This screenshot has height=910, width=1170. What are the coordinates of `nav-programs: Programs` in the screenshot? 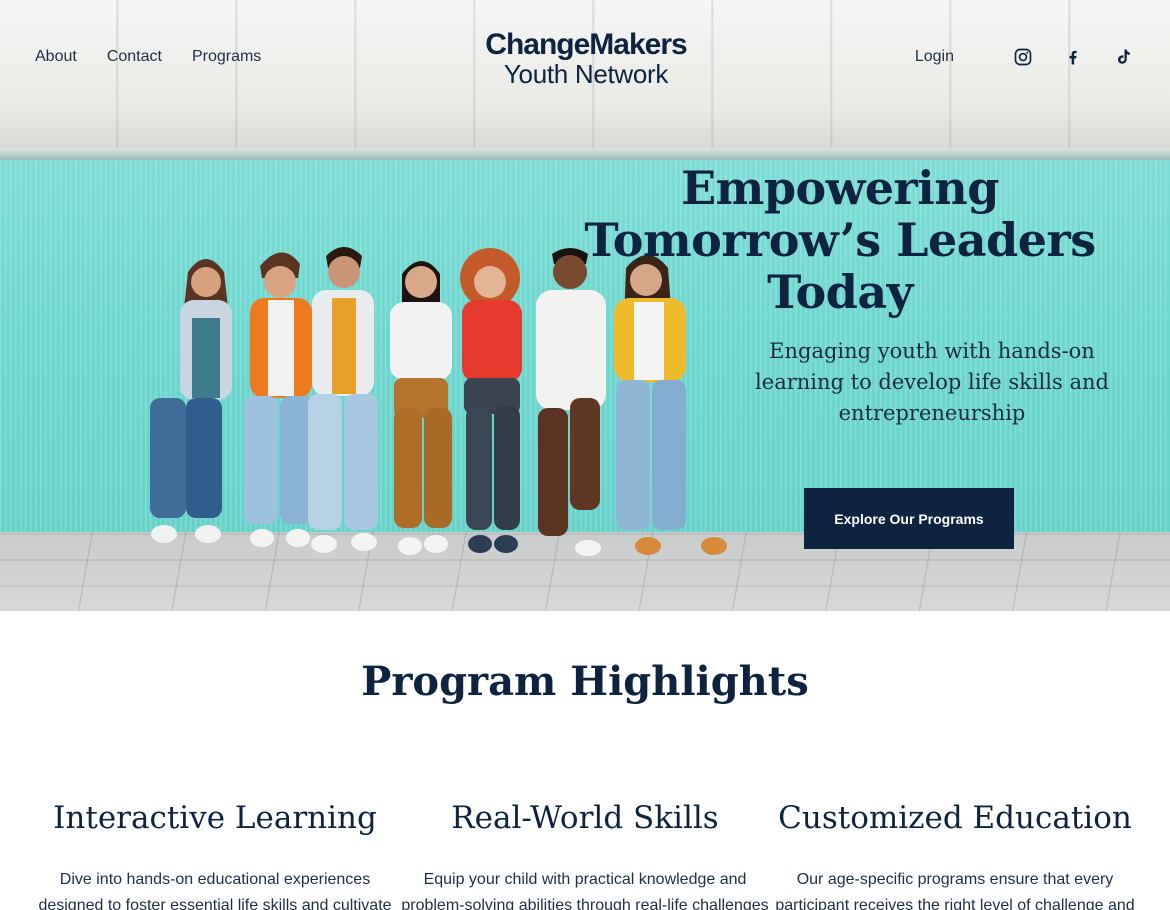 It's located at (226, 57).